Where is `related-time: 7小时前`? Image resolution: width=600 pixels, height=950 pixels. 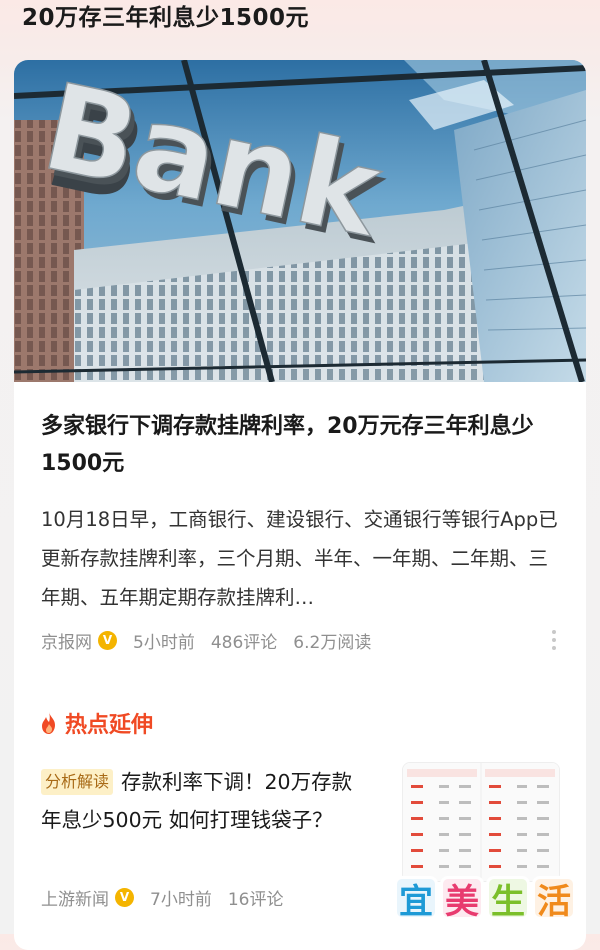
related-time: 7小时前 is located at coordinates (181, 899).